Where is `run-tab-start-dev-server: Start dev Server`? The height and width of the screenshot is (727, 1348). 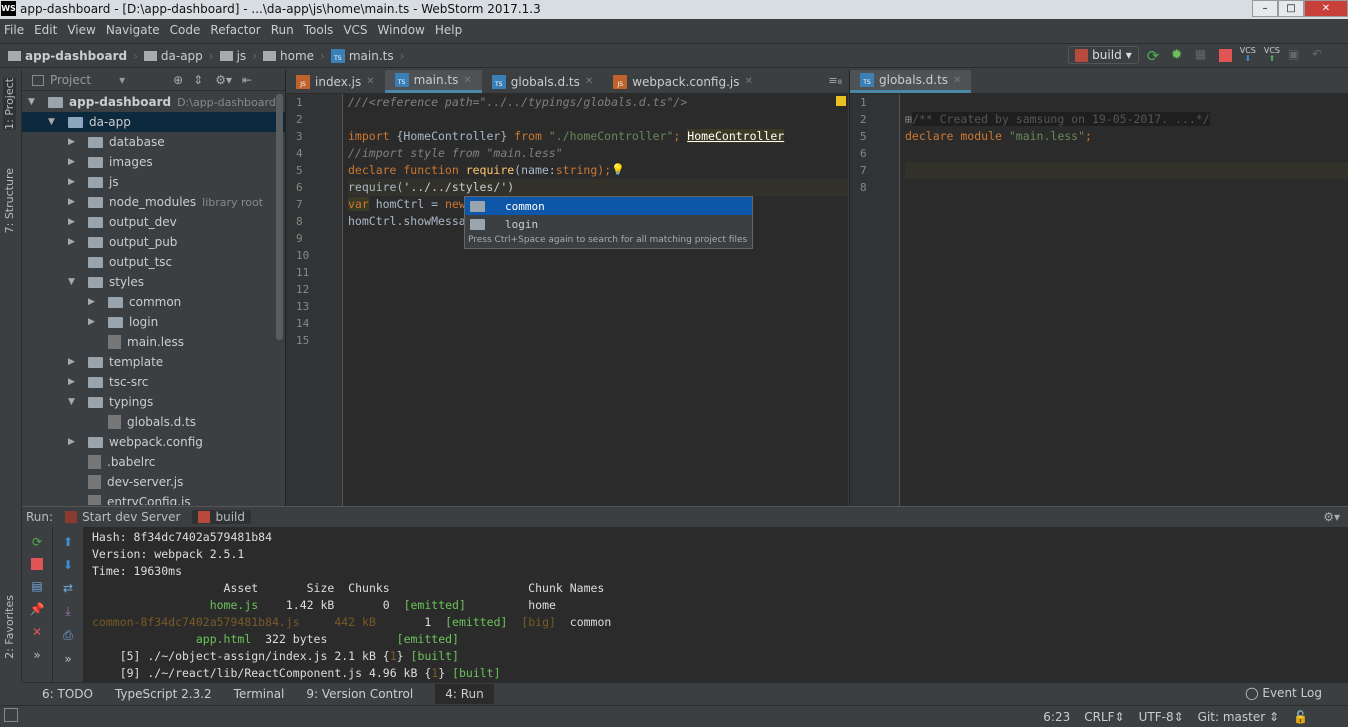
run-tab-start-dev-server: Start dev Server is located at coordinates (122, 517).